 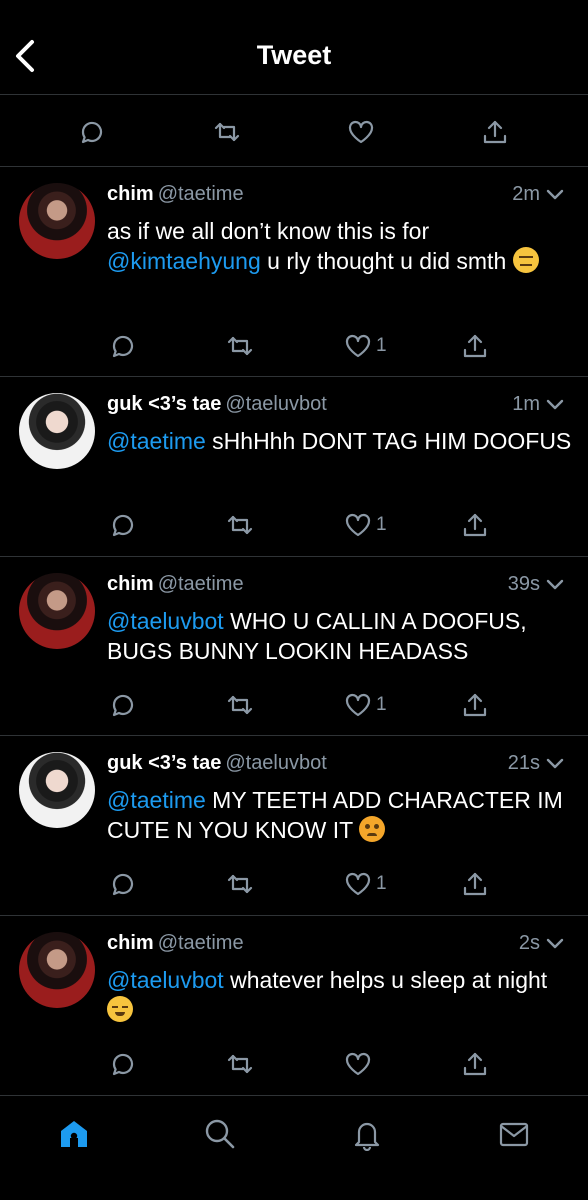 What do you see at coordinates (294, 1147) in the screenshot?
I see `bottom-tab-bar` at bounding box center [294, 1147].